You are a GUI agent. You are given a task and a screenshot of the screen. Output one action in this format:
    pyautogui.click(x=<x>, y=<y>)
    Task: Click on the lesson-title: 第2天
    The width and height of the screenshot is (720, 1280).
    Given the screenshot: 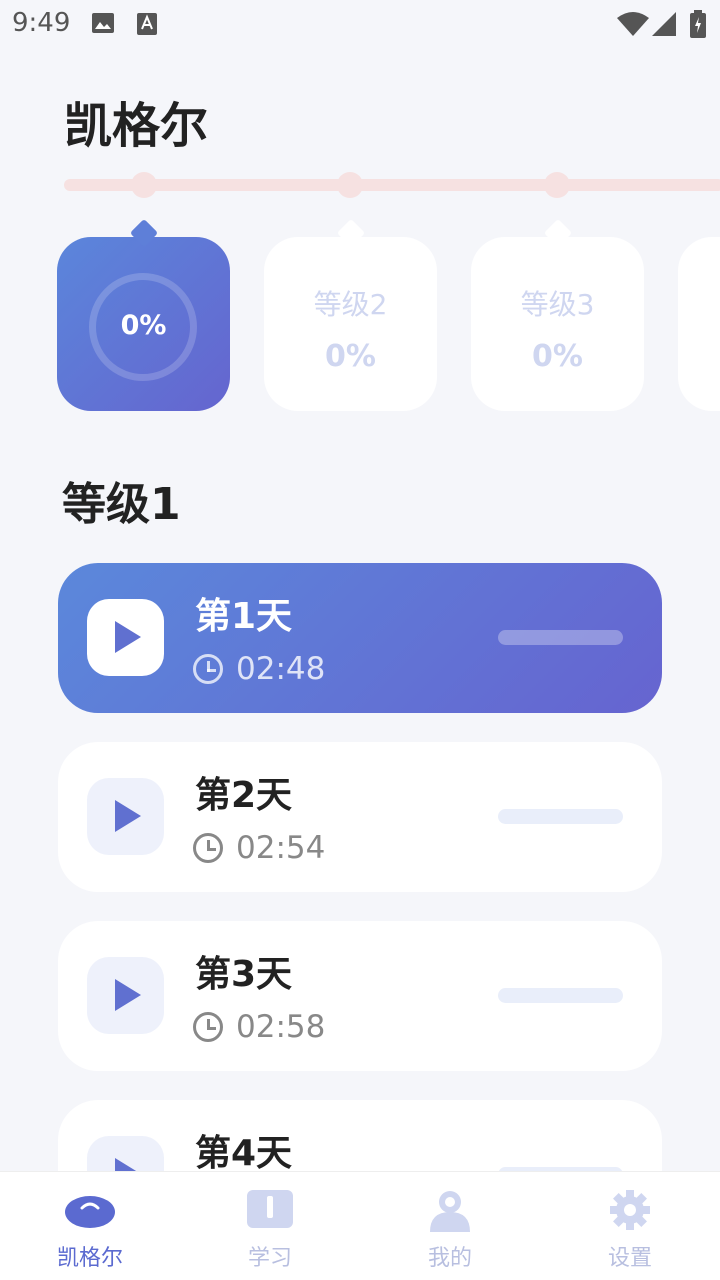 What is the action you would take?
    pyautogui.click(x=244, y=795)
    